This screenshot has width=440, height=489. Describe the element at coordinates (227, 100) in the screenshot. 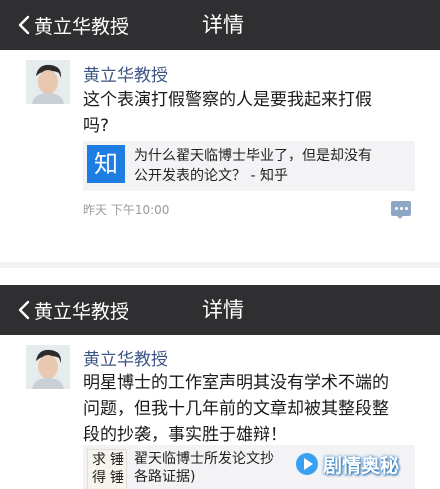

I see `post-text-line: 这个表演打假警察的人是要我起来打假` at that location.